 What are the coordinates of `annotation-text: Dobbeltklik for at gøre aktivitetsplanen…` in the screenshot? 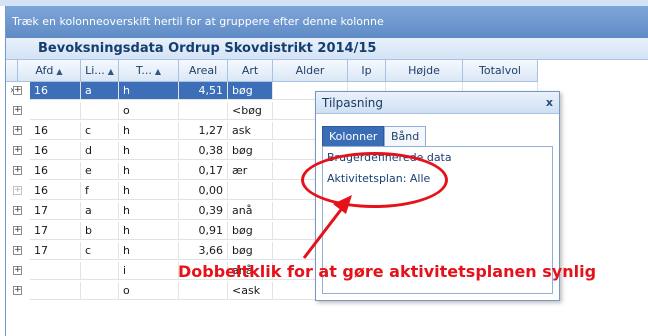 It's located at (387, 271).